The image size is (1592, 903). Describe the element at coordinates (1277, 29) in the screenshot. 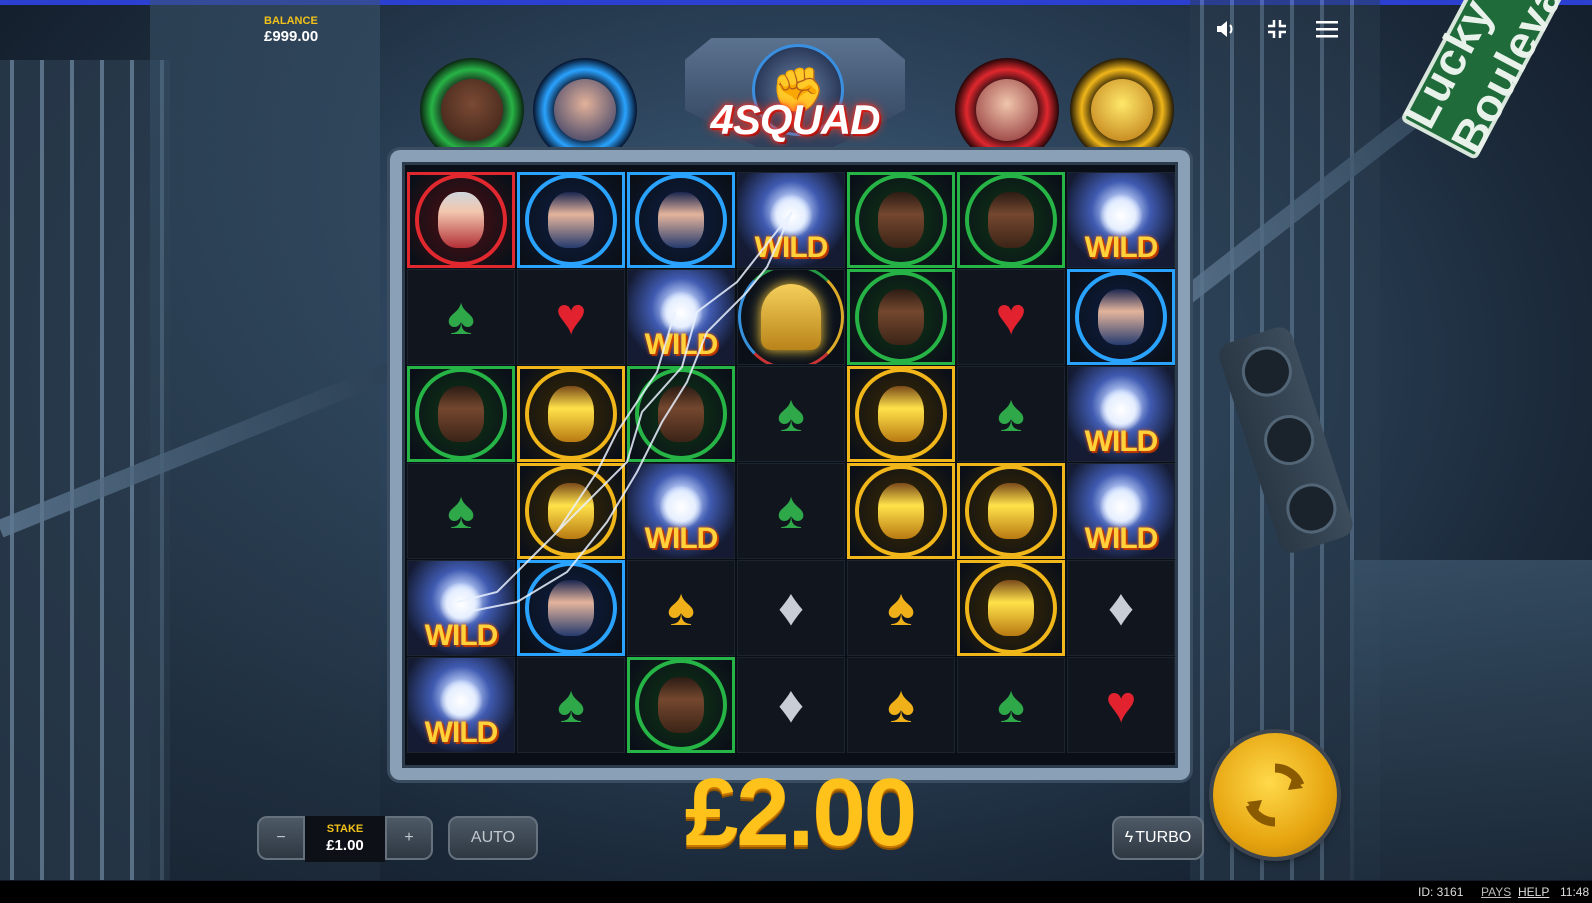

I see `exit-fullscreen-icon` at that location.